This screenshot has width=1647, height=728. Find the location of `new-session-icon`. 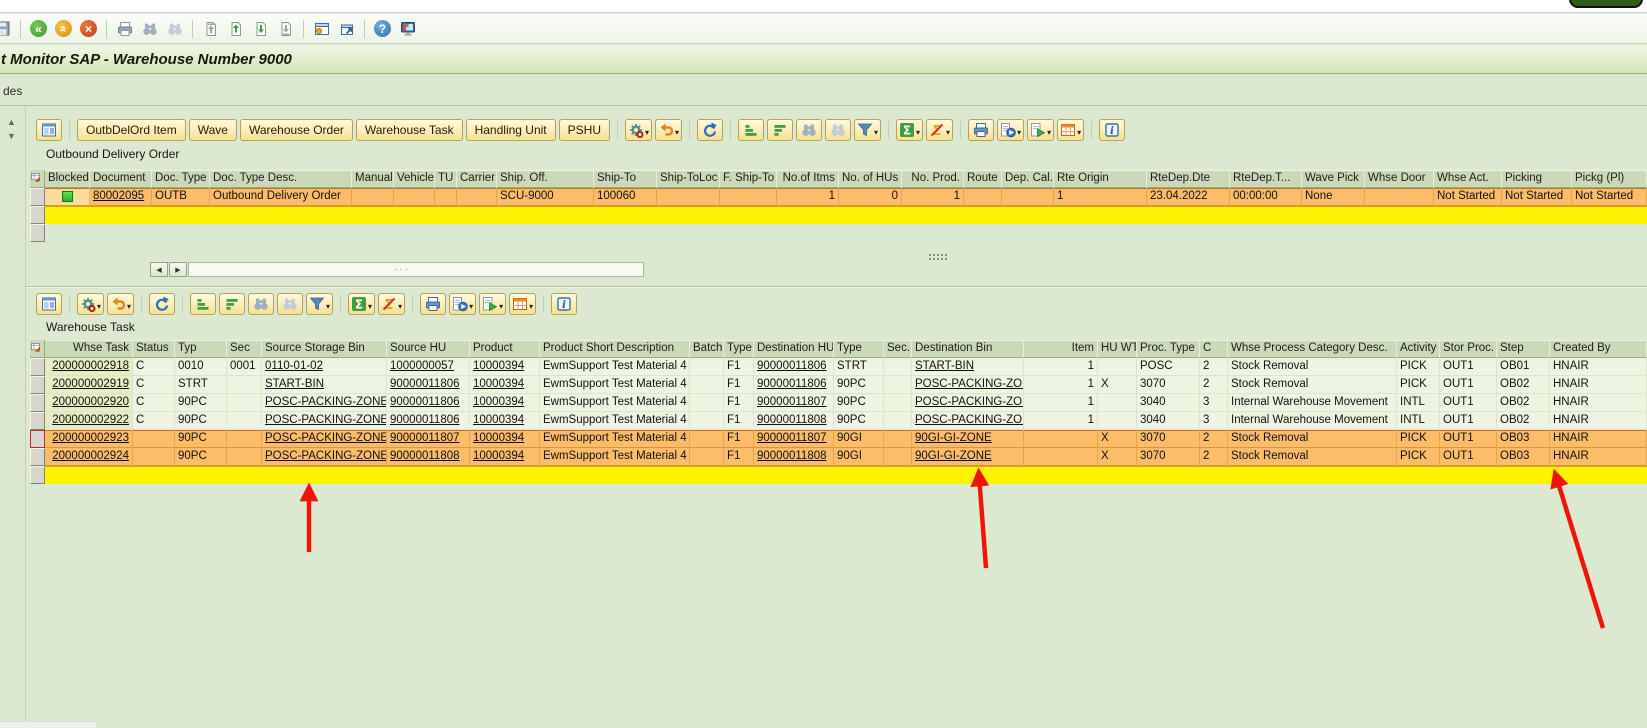

new-session-icon is located at coordinates (321, 28).